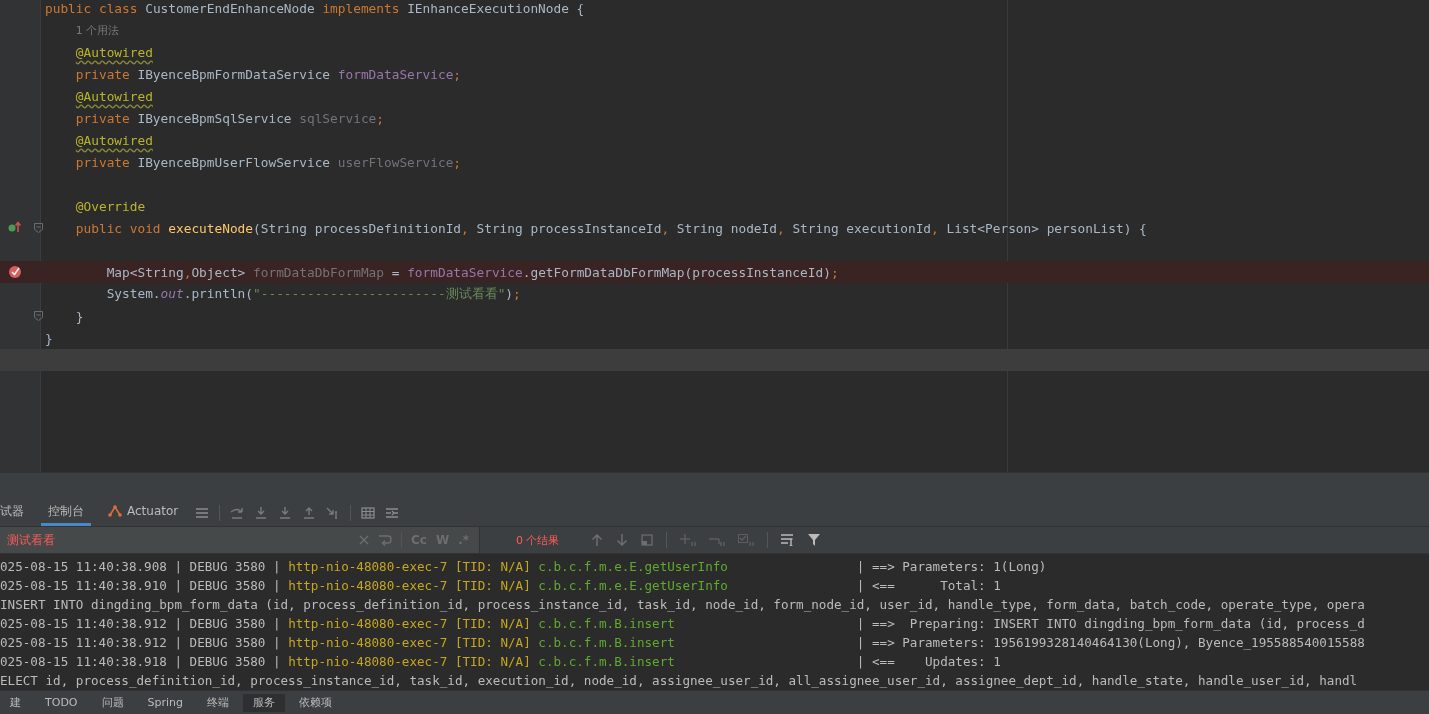 The width and height of the screenshot is (1429, 714). What do you see at coordinates (682, 624) in the screenshot?
I see `log-line: 025-08-15 11:40:38.912 | DEBUG 3580 | http-nio-48080-exec-7 [TID: N/A] c.b.c.f.m.B.insert | ==> Preparing: INSERT INTO dingding_bpm_form_data (id, process_d` at bounding box center [682, 624].